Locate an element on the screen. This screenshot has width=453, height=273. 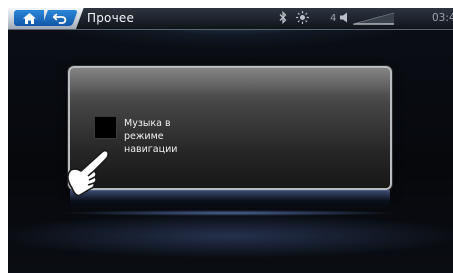
glow-decoration is located at coordinates (230, 213).